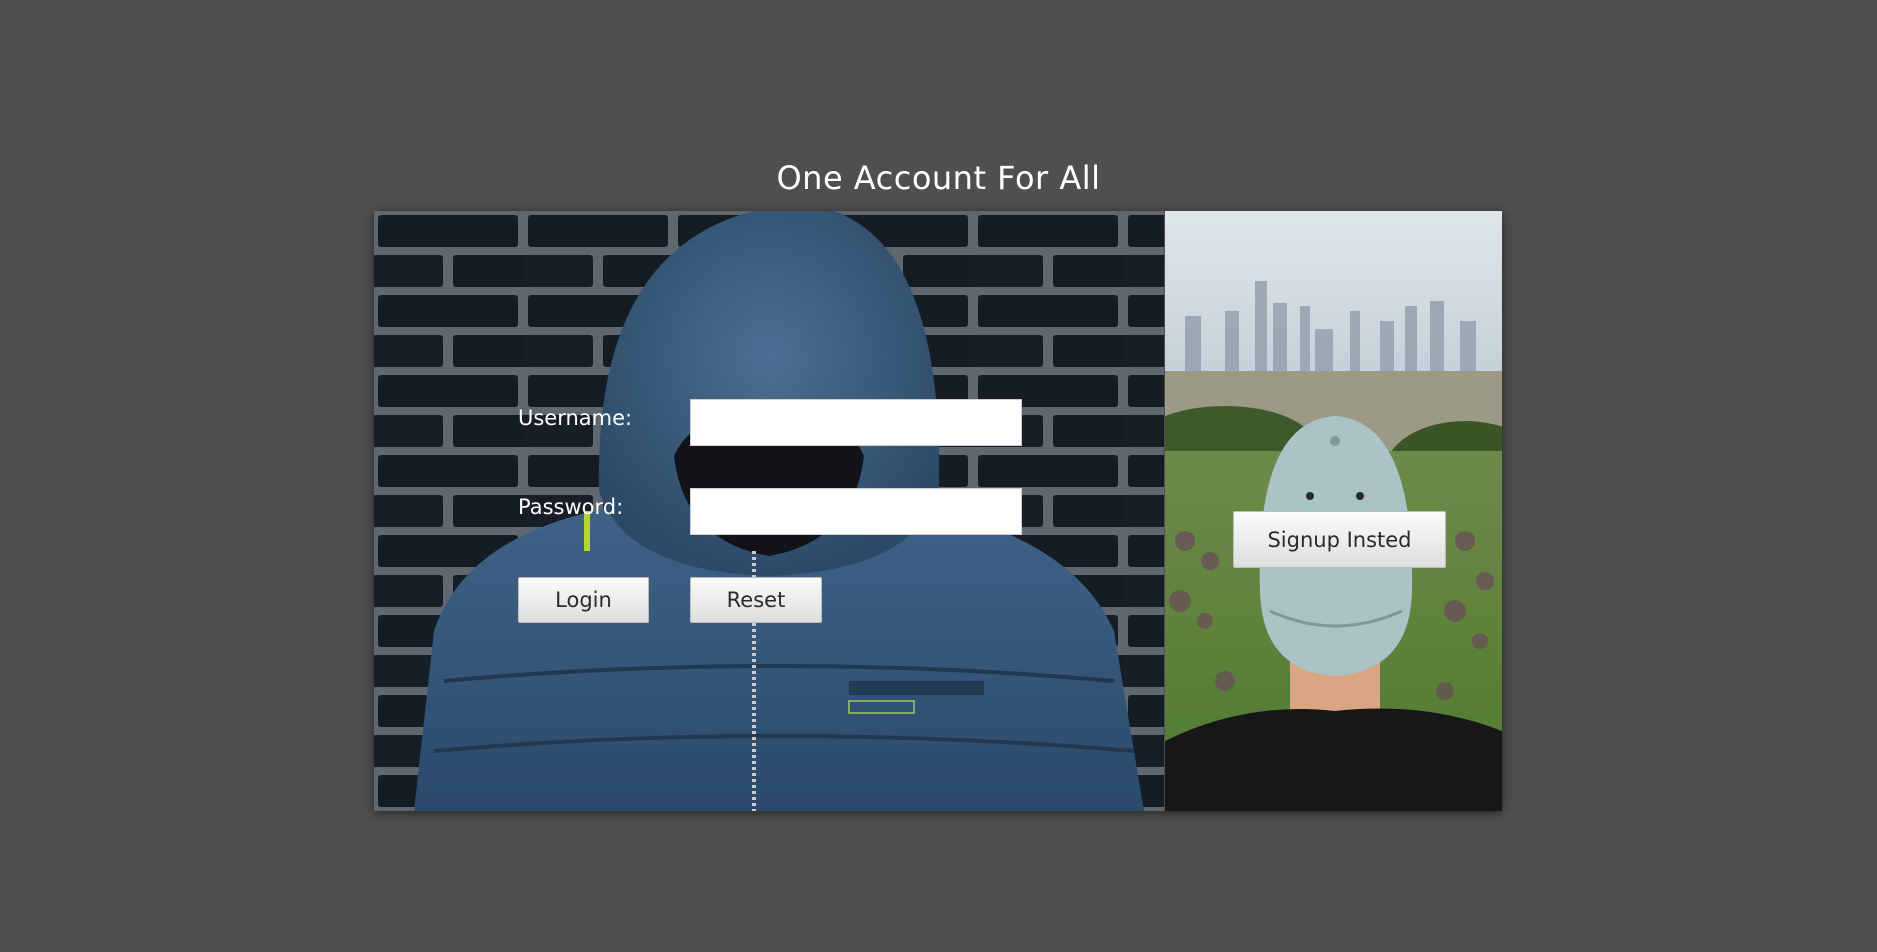  What do you see at coordinates (583, 600) in the screenshot?
I see `login-button: Login` at bounding box center [583, 600].